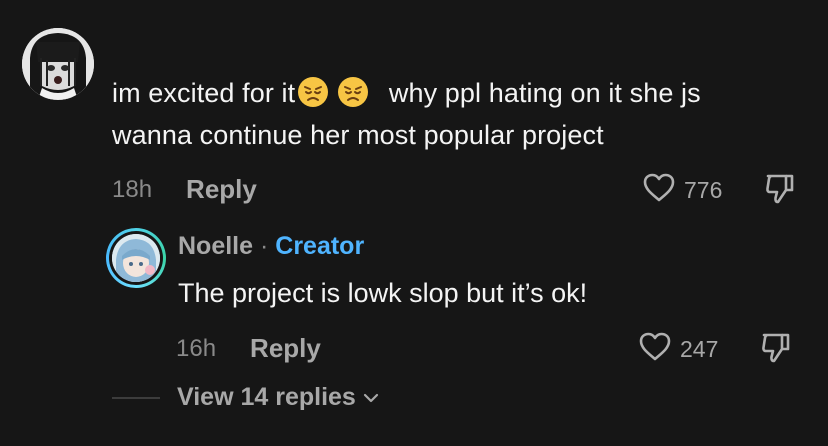  I want to click on comment-meta: 18h Reply, so click(184, 189).